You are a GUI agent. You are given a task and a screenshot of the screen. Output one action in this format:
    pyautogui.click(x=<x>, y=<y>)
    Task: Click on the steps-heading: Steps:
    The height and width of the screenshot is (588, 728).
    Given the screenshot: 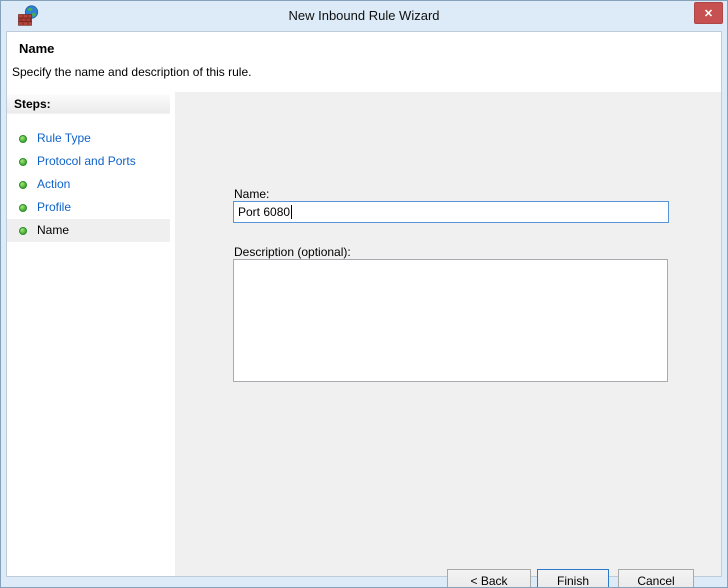 What is the action you would take?
    pyautogui.click(x=88, y=104)
    